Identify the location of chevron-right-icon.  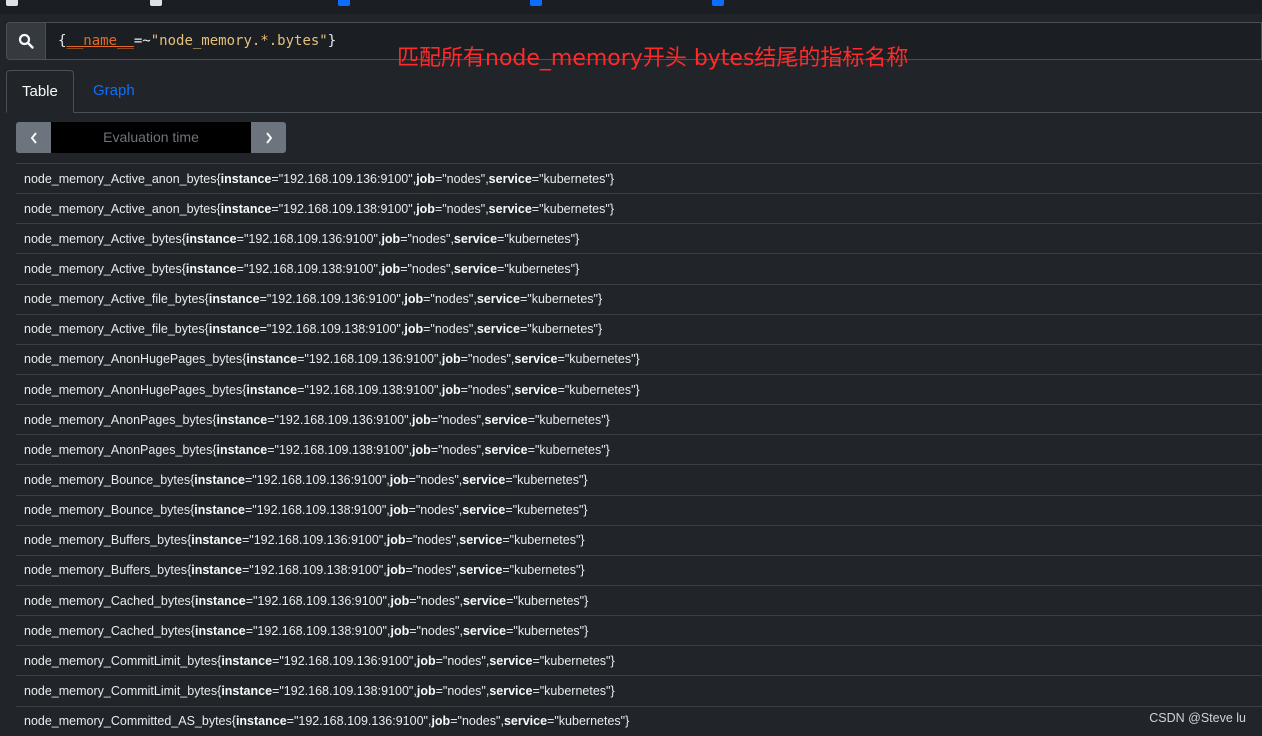
(268, 137).